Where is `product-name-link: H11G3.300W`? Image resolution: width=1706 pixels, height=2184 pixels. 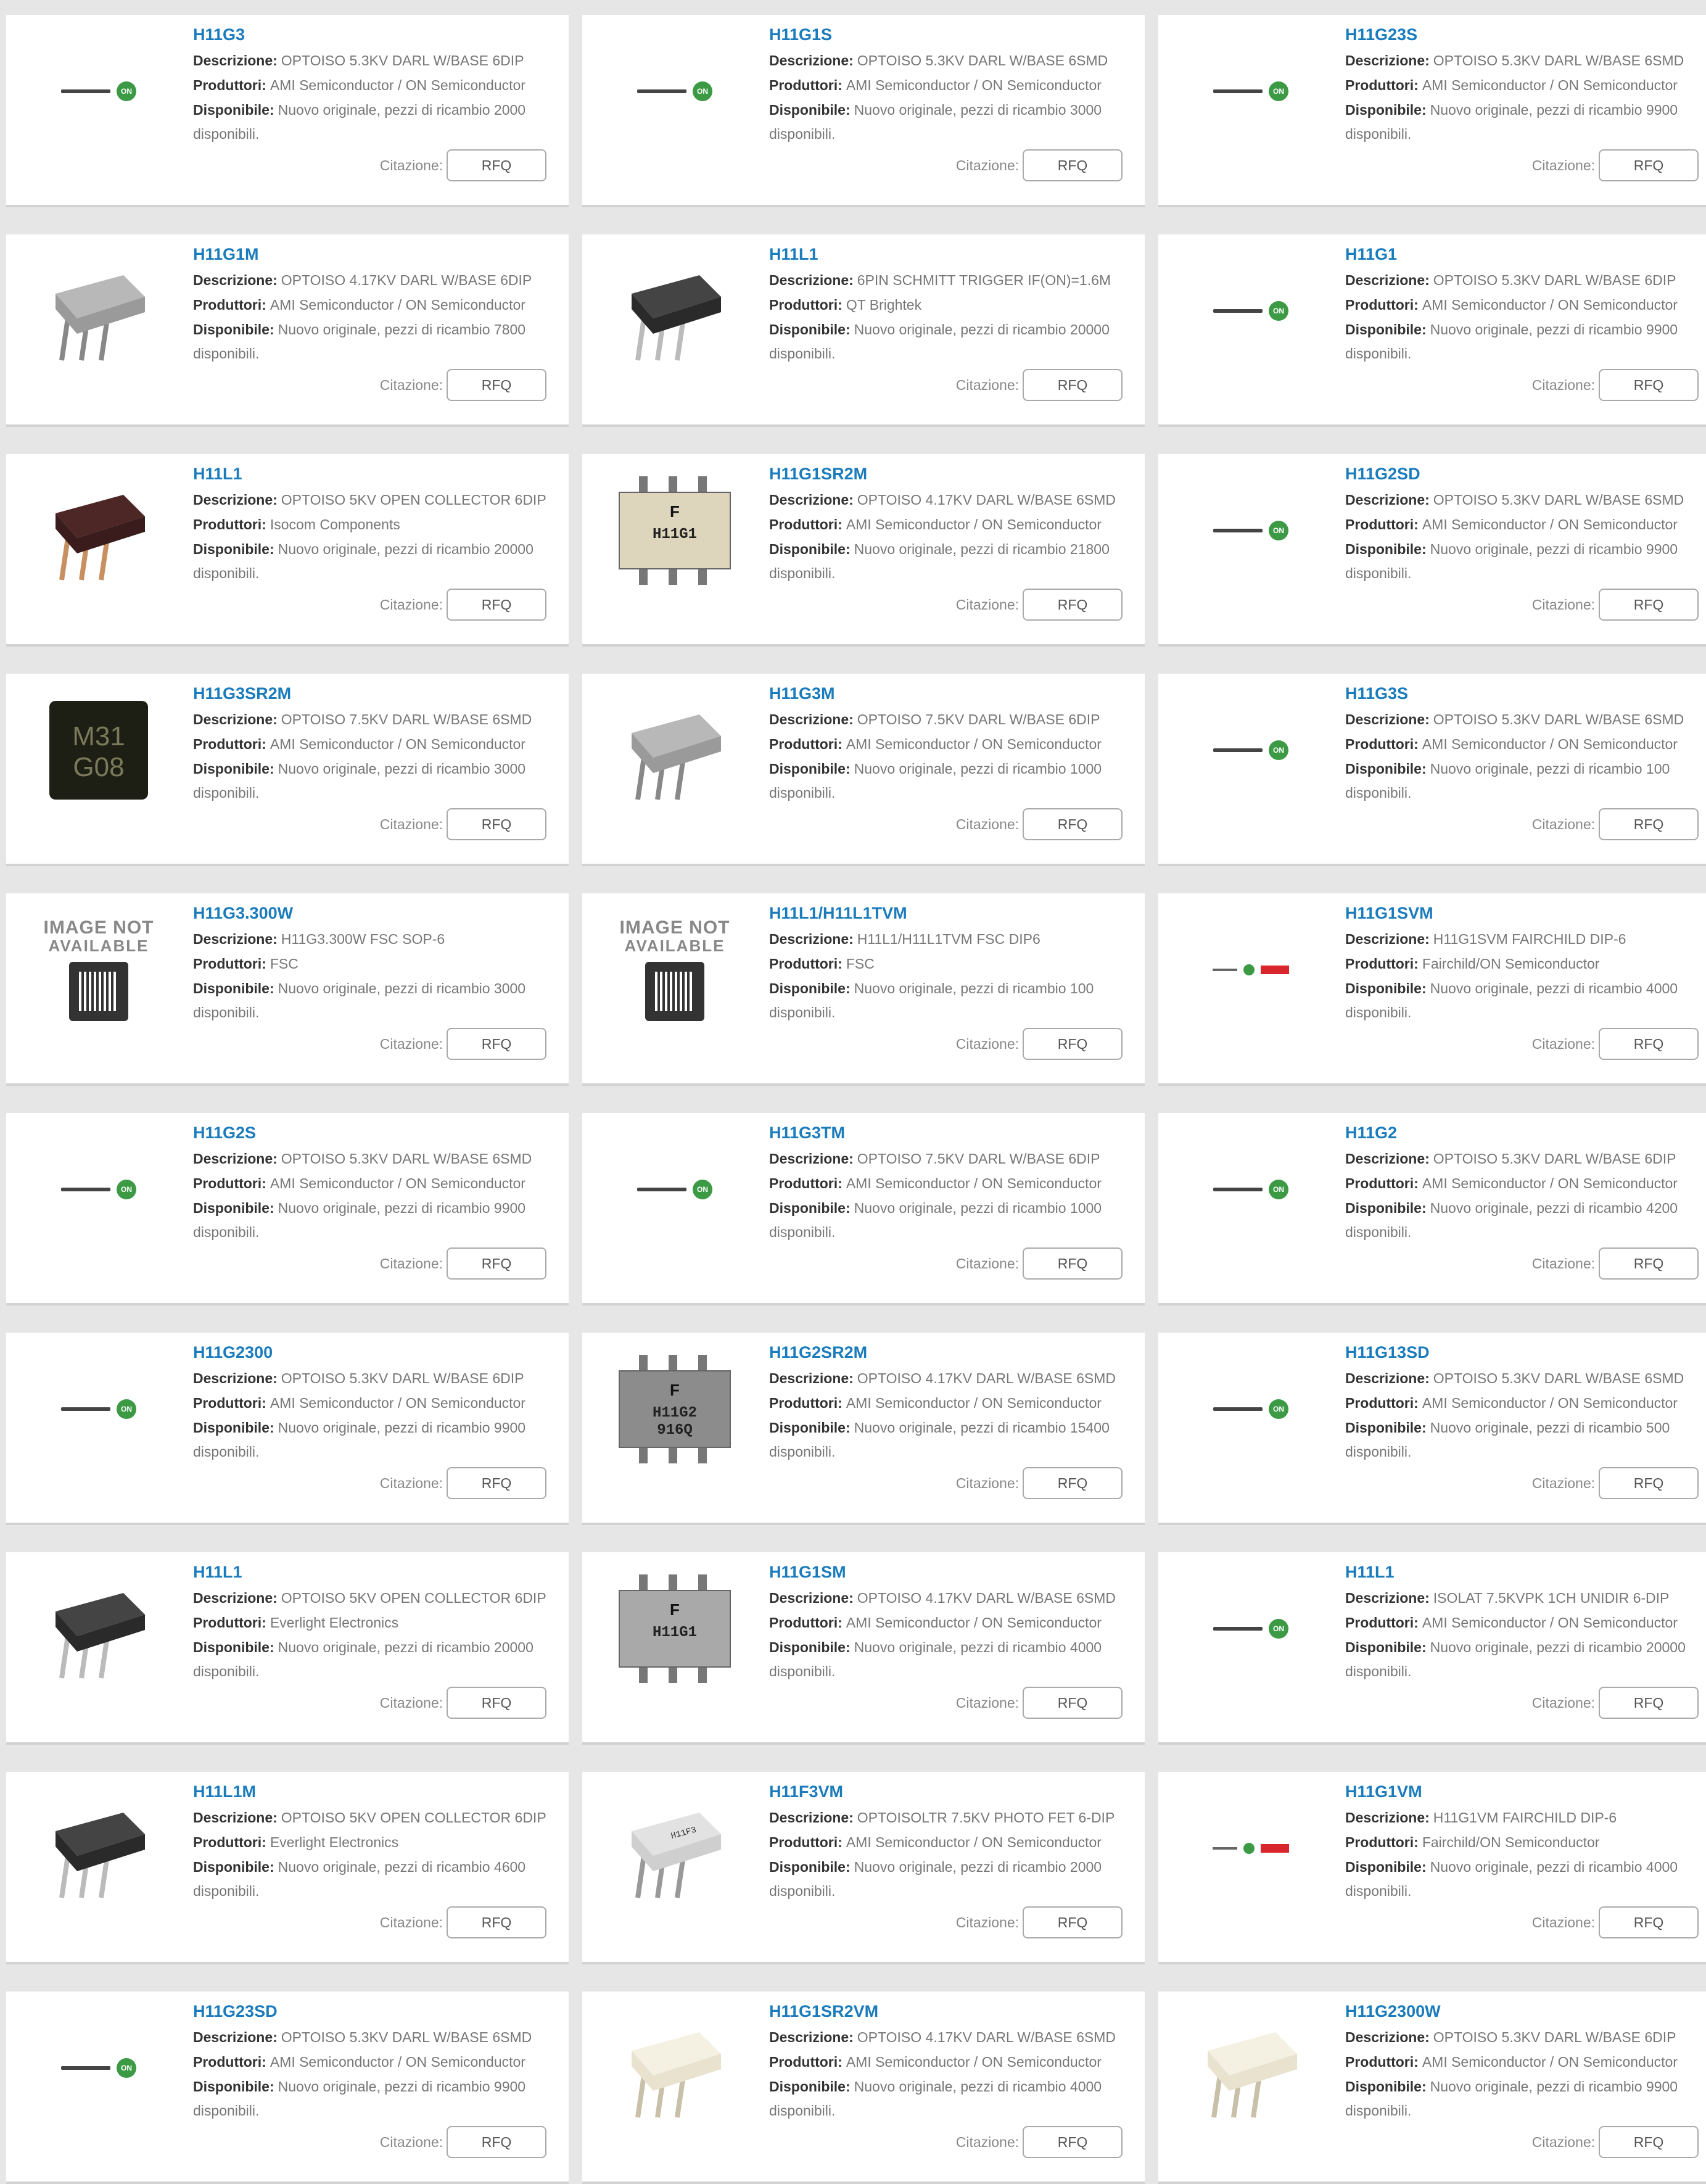
product-name-link: H11G3.300W is located at coordinates (381, 914).